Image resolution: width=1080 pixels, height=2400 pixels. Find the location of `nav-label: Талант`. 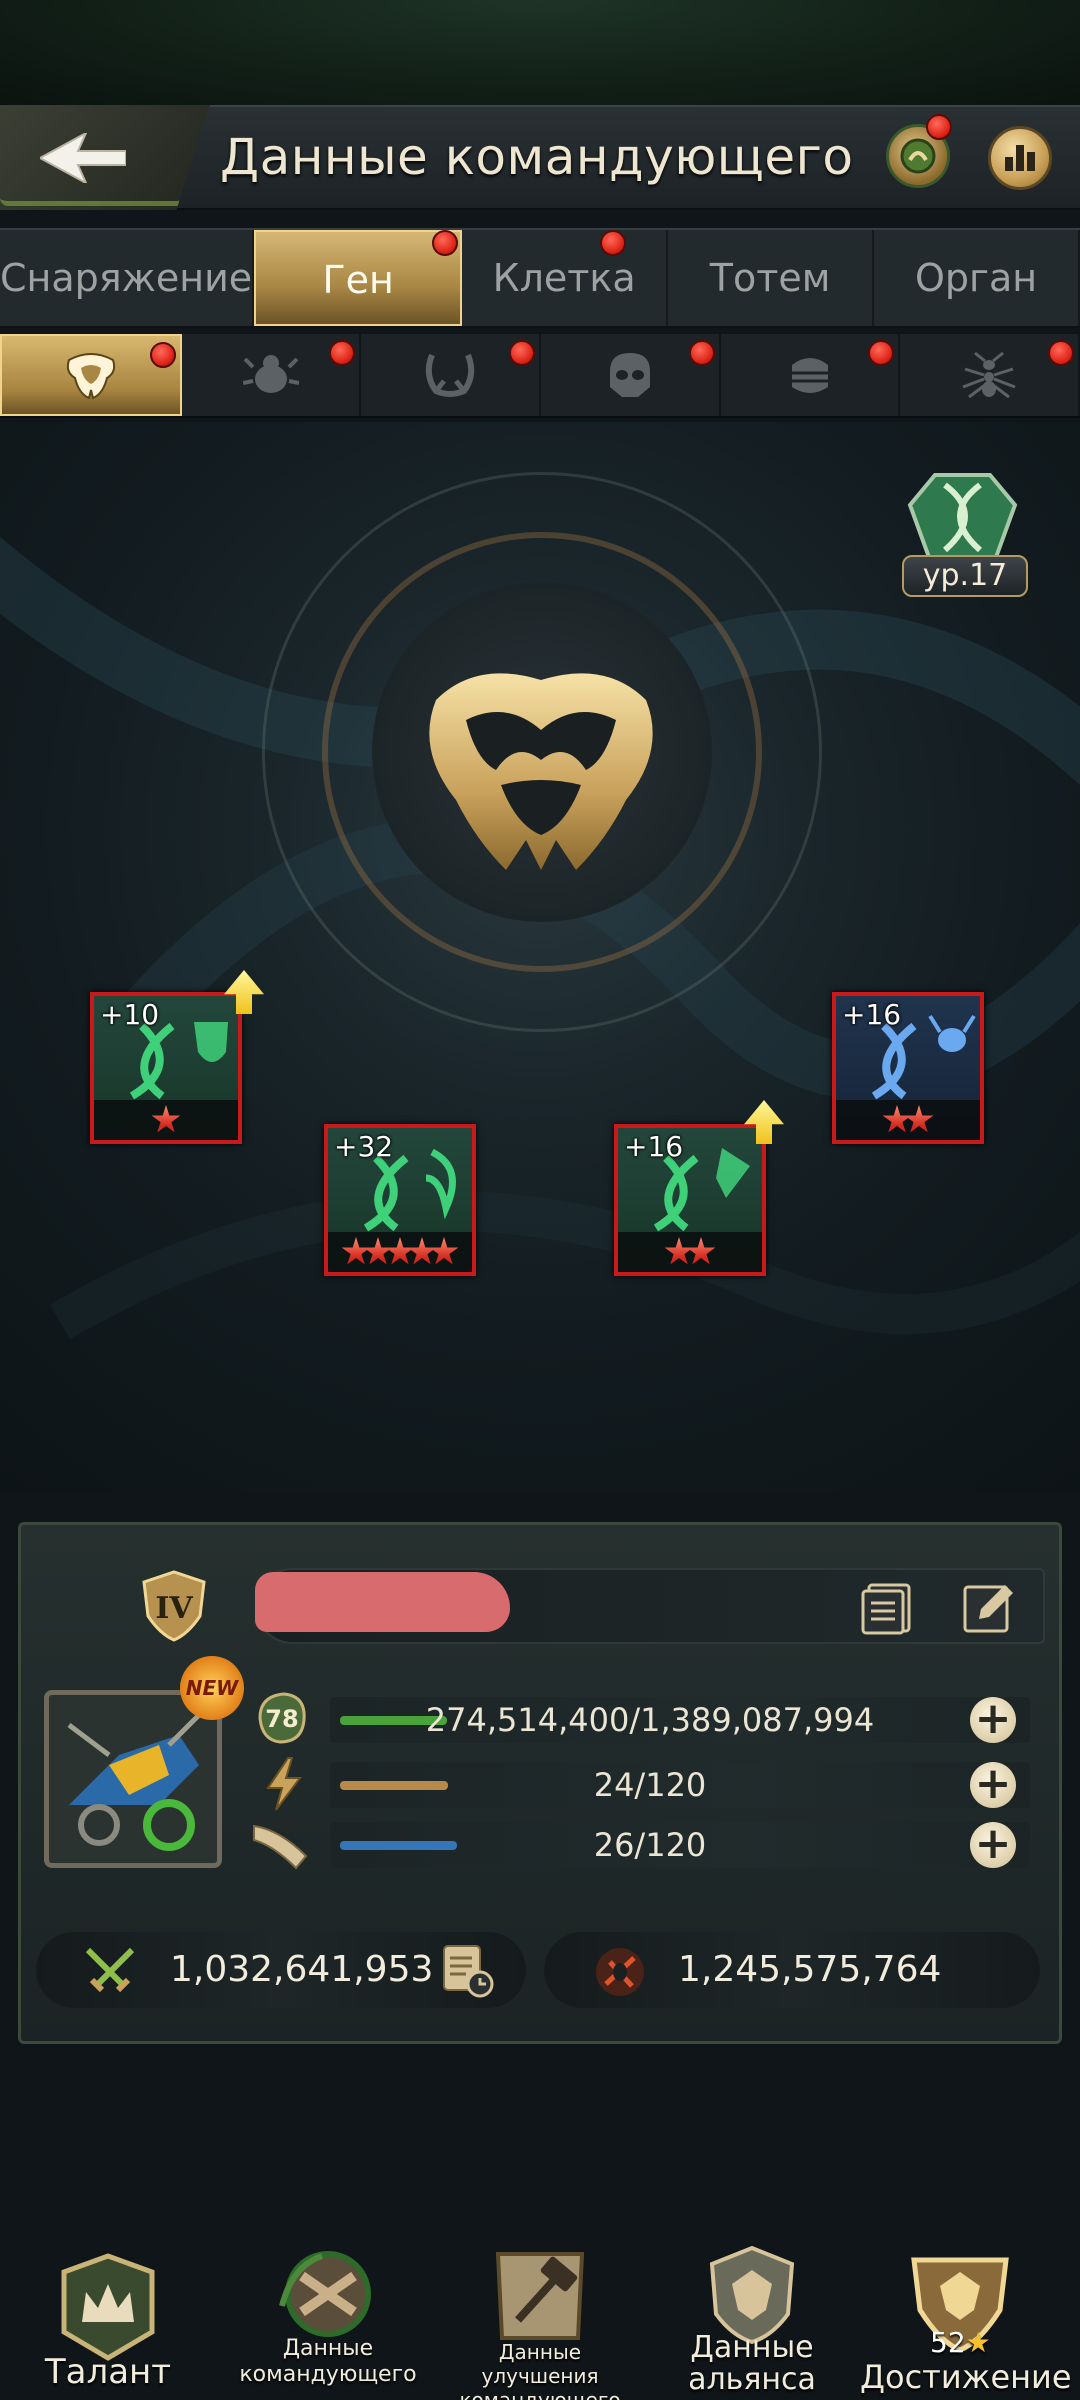

nav-label: Талант is located at coordinates (108, 2372).